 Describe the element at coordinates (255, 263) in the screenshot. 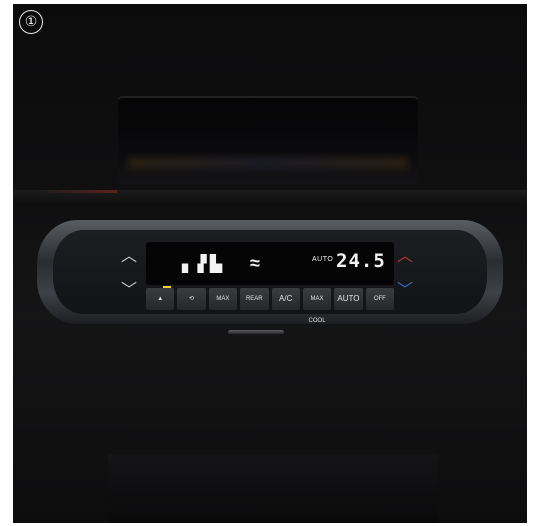

I see `airflow-mode-icon: ≈` at that location.